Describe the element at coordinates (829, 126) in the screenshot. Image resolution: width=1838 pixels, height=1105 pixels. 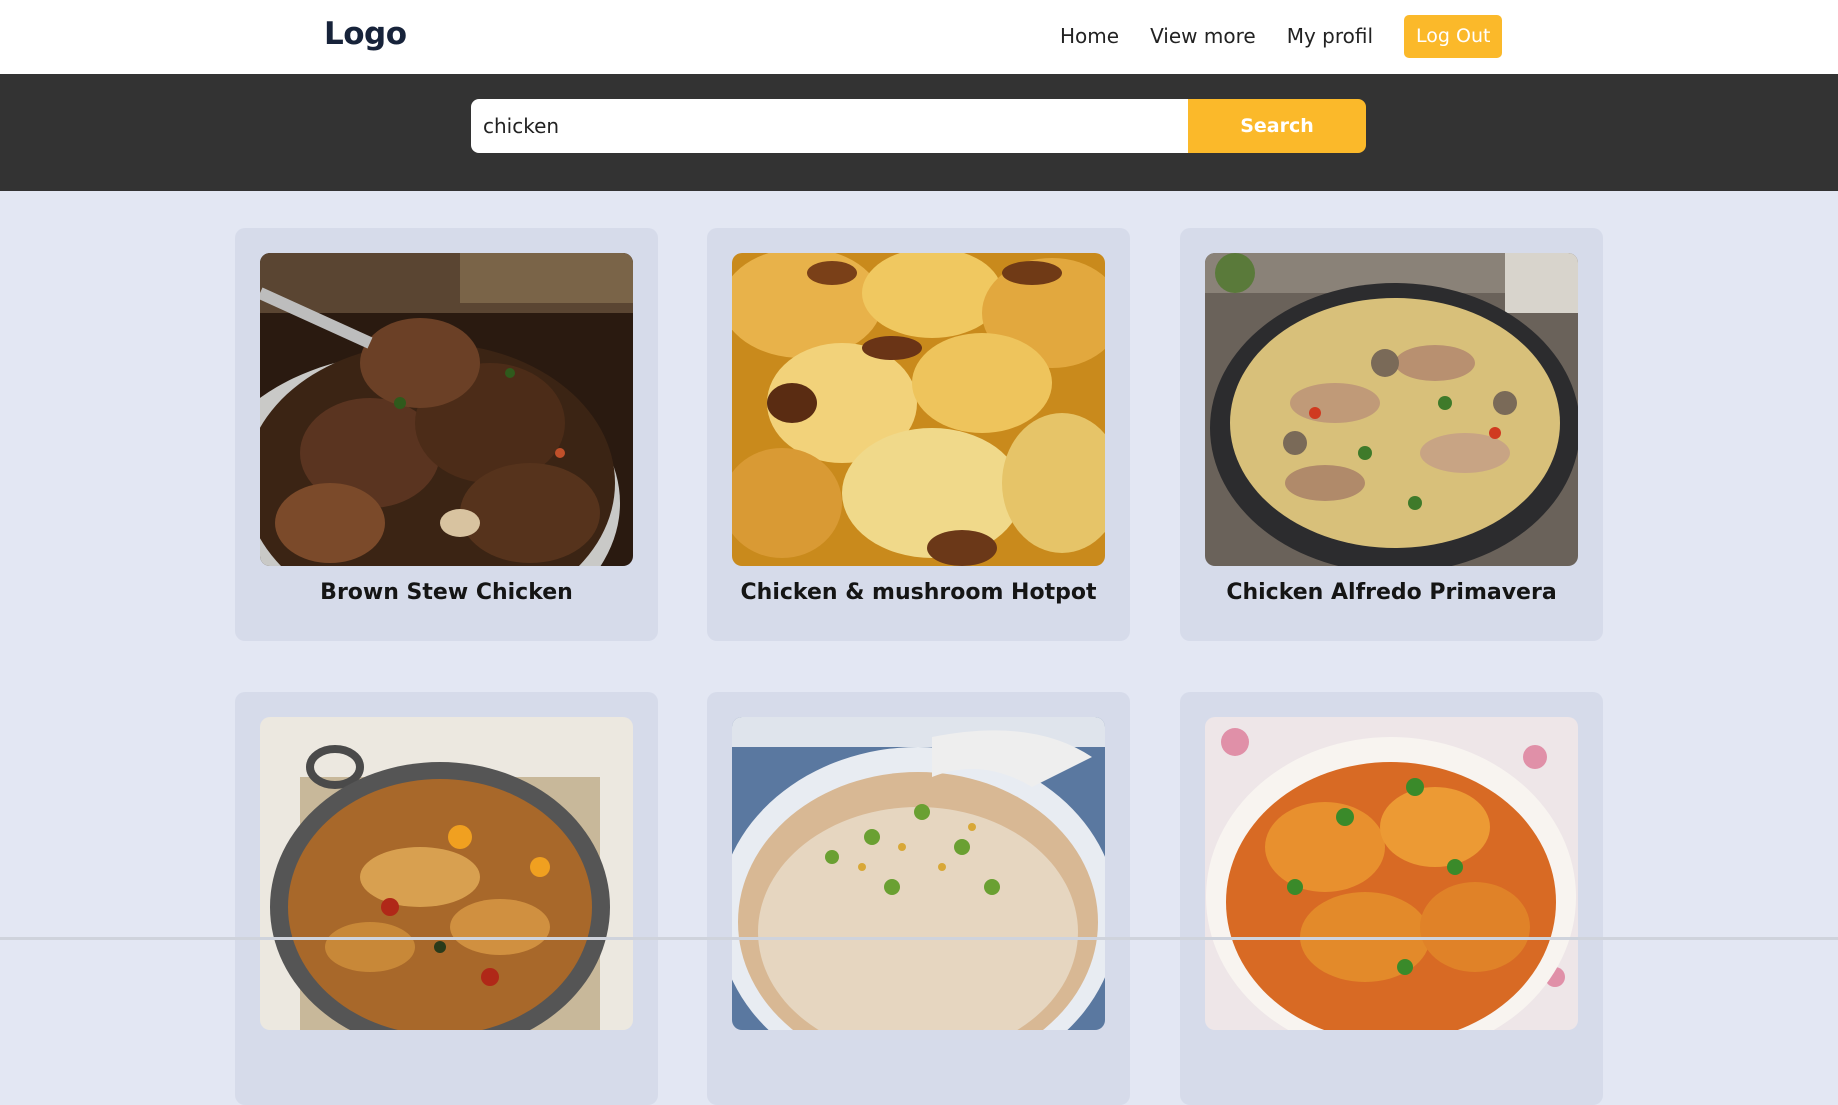
I see `search-input` at that location.